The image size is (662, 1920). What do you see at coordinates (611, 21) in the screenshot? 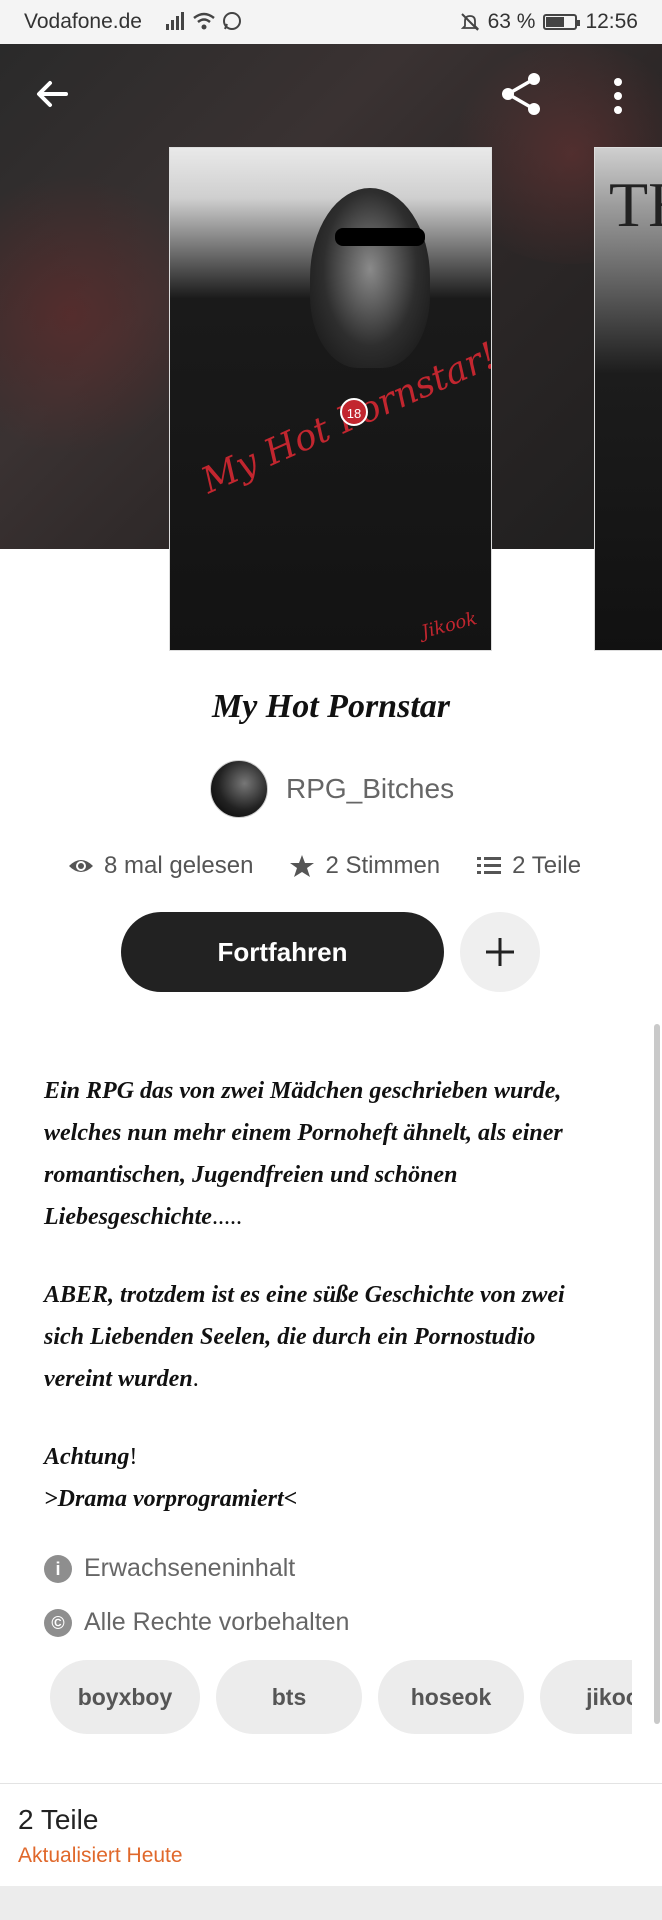
I see `clock: 12:56` at bounding box center [611, 21].